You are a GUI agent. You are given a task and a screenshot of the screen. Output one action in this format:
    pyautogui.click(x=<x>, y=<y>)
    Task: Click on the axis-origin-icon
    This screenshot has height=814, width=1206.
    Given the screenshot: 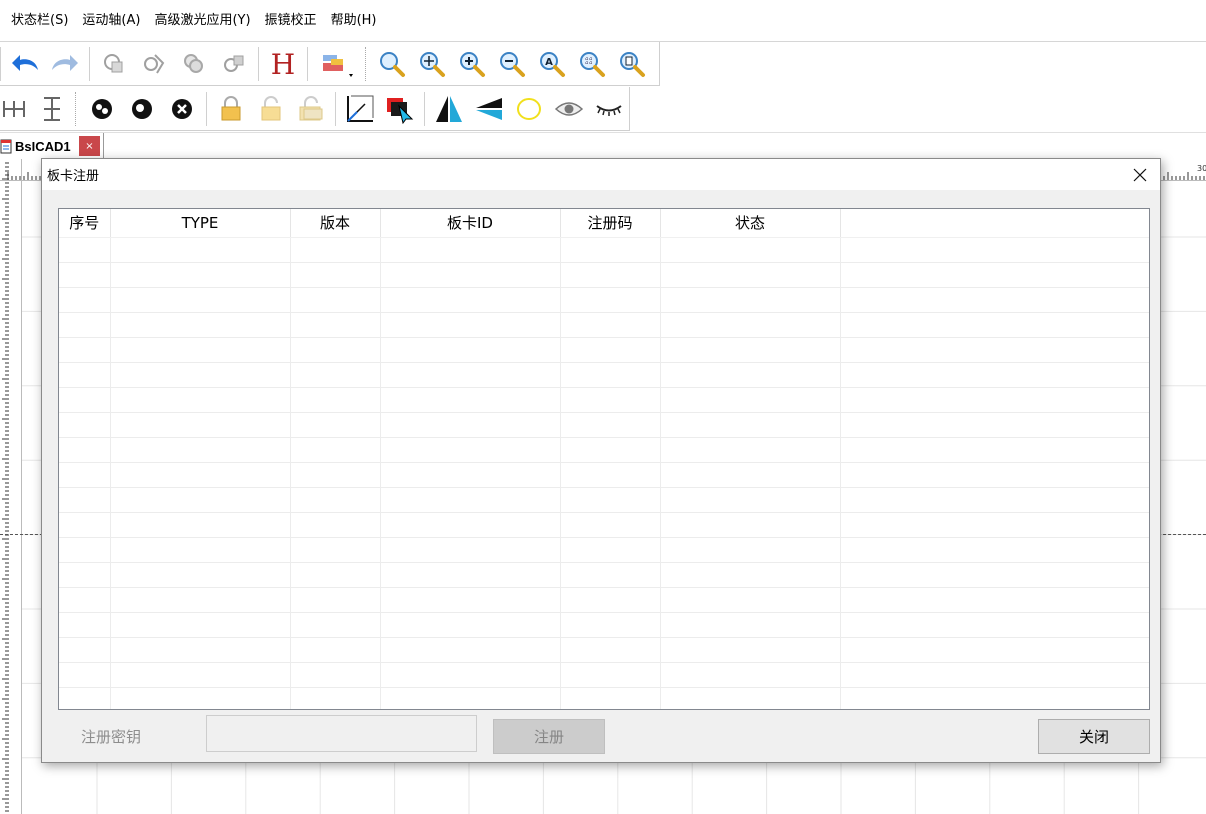 What is the action you would take?
    pyautogui.click(x=360, y=109)
    